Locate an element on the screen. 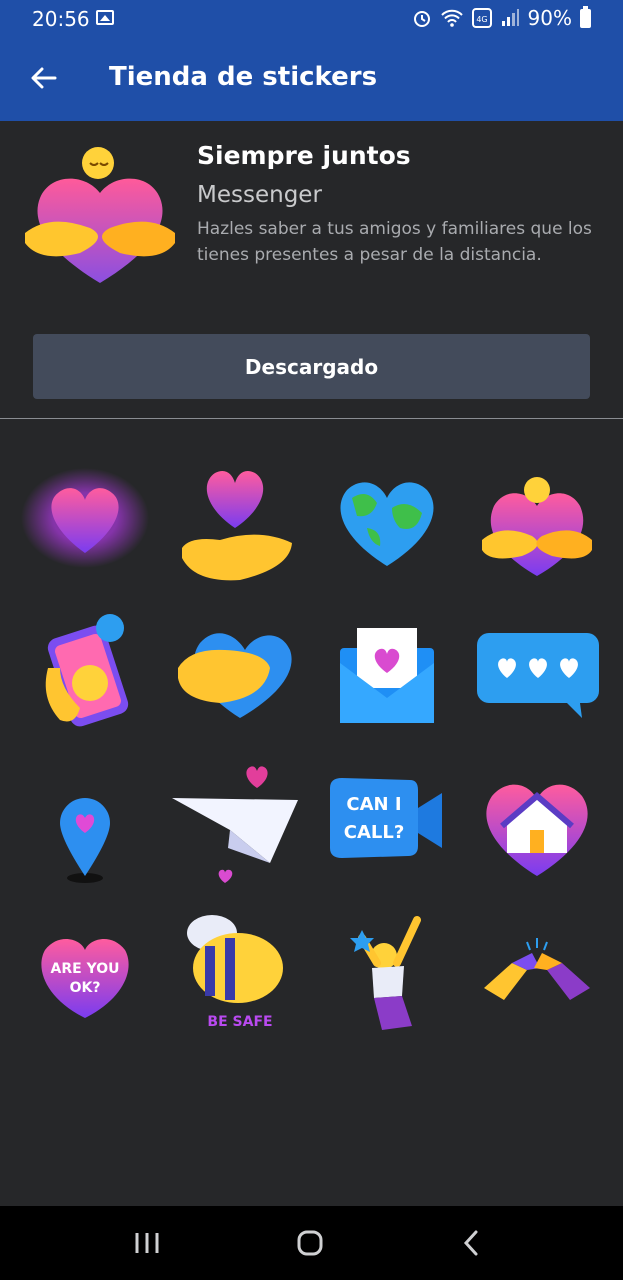 The image size is (623, 1280). svg-text: 4G is located at coordinates (481, 19).